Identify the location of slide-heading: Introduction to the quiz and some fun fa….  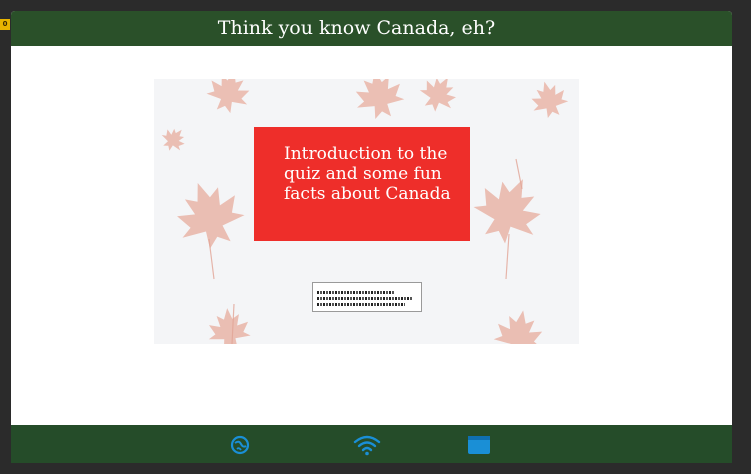
(367, 174).